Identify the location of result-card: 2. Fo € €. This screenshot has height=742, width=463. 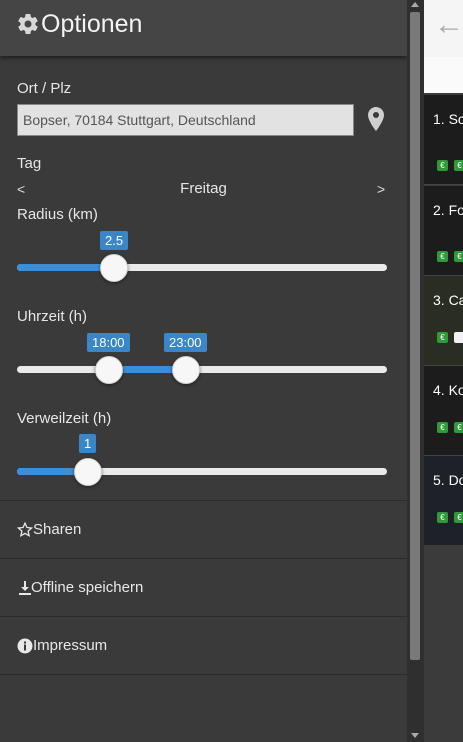
(443, 231).